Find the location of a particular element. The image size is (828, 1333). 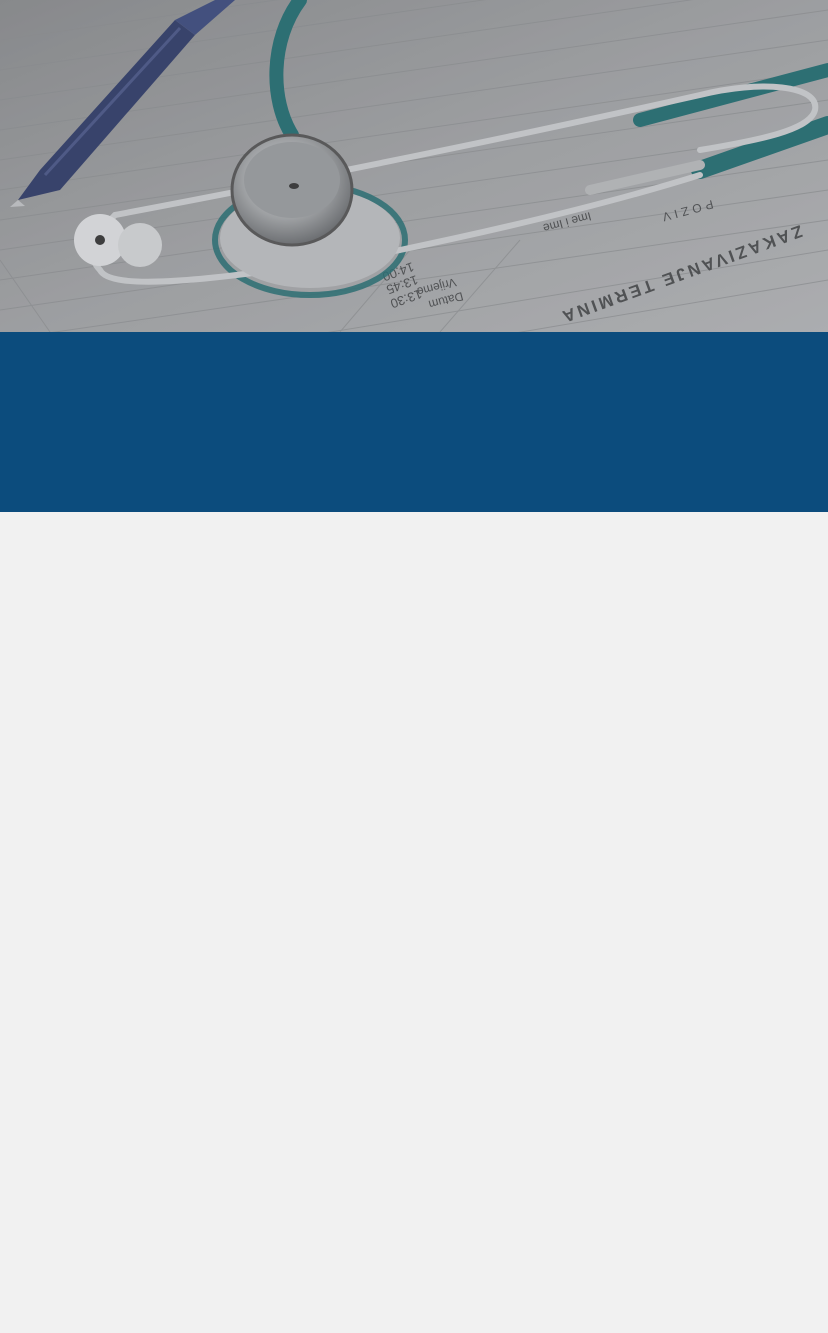

title-banner is located at coordinates (414, 422).